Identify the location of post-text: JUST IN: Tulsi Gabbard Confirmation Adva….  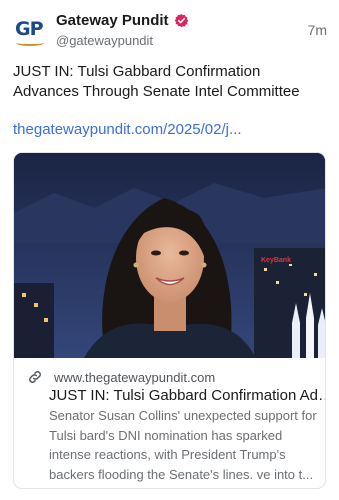
(156, 81).